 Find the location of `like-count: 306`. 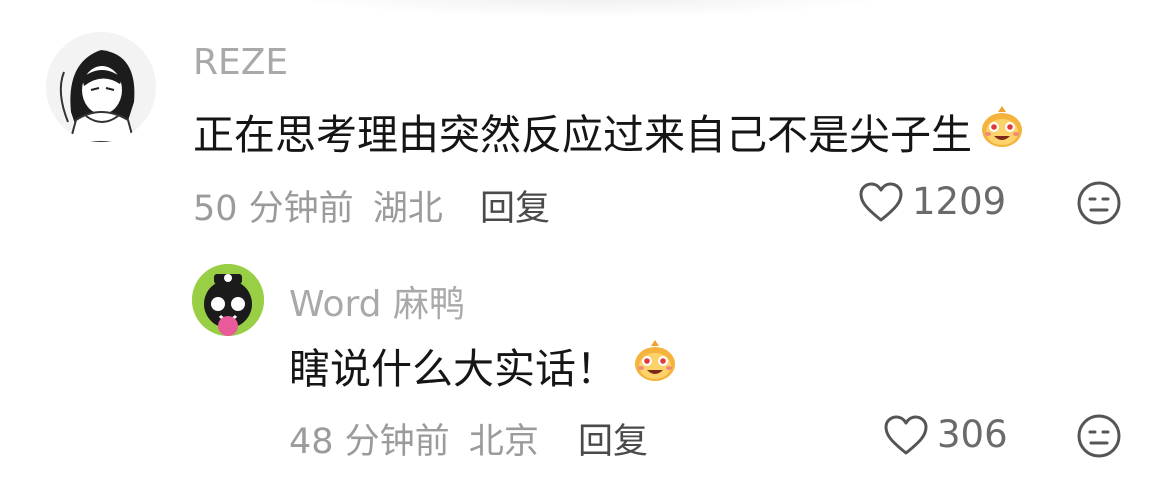

like-count: 306 is located at coordinates (972, 434).